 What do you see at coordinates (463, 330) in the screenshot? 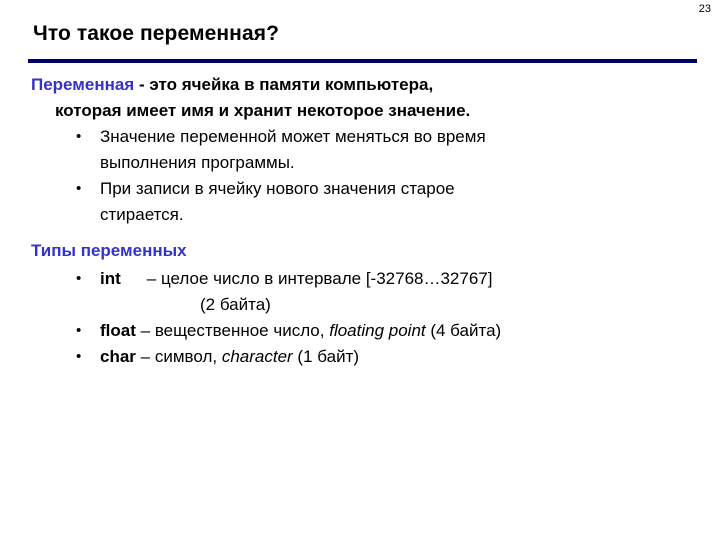
I see `type-size-note: (4 байта)` at bounding box center [463, 330].